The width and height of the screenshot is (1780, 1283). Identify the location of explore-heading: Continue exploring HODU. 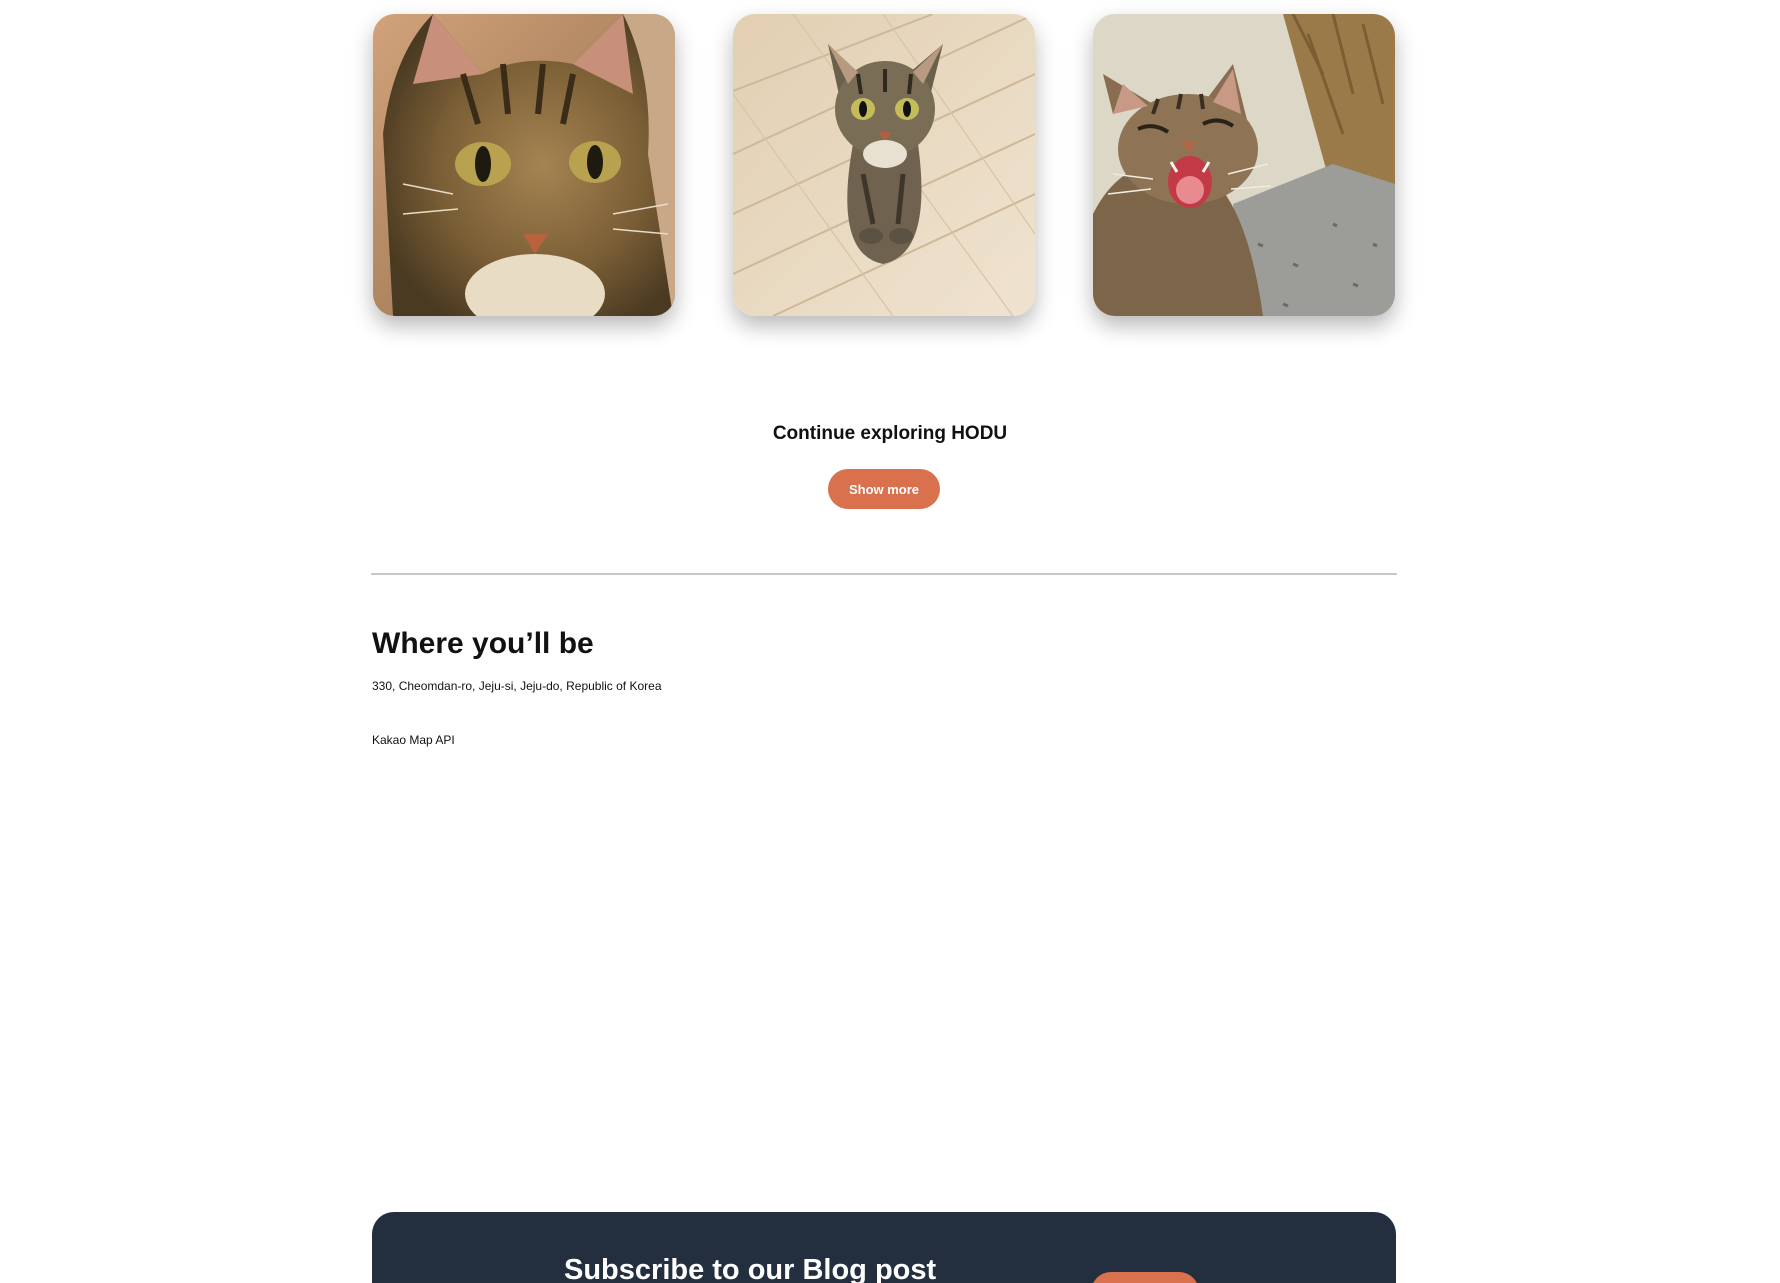
(890, 433).